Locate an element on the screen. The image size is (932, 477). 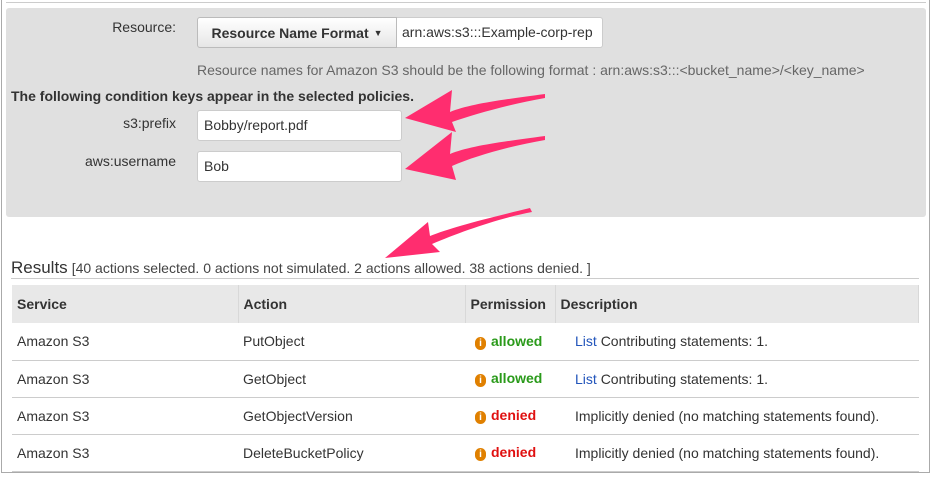
annotation-arrows is located at coordinates (465, 174).